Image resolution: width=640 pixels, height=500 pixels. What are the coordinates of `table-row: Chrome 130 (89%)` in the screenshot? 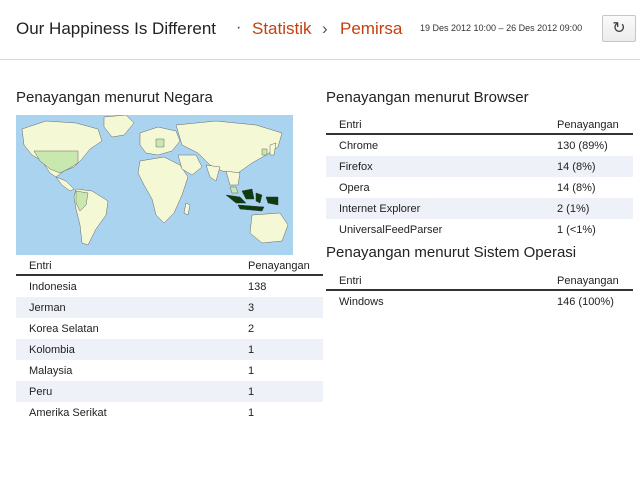 It's located at (479, 145).